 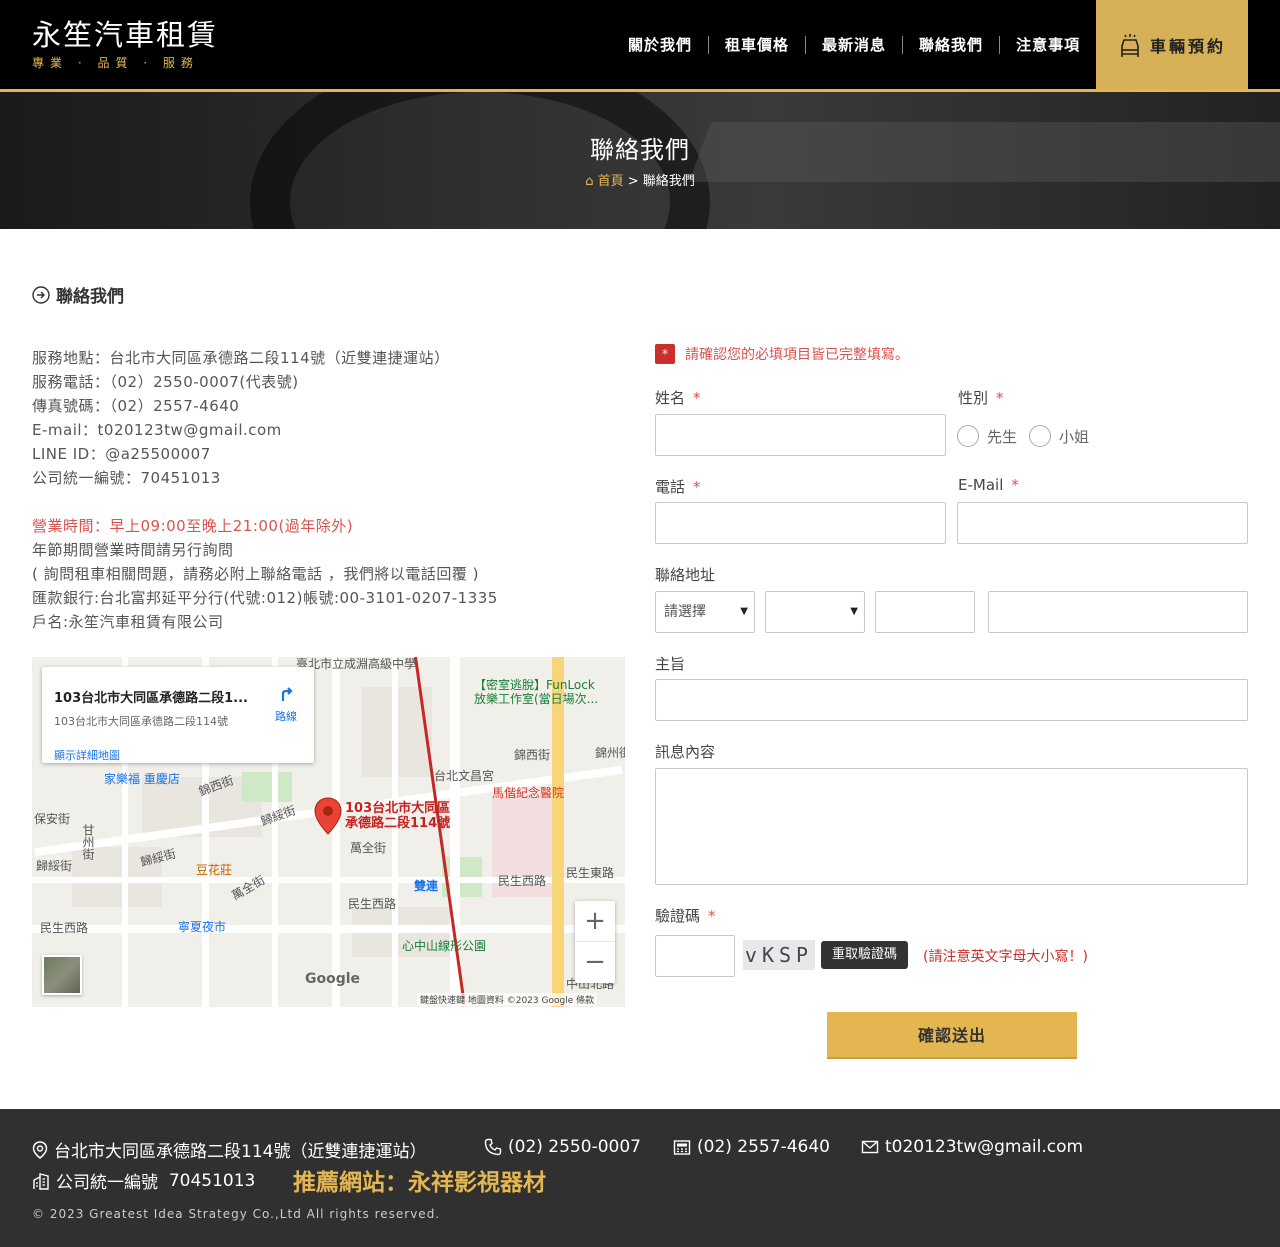 I want to click on map-pin-label-1: 103台北市大同區, so click(x=398, y=808).